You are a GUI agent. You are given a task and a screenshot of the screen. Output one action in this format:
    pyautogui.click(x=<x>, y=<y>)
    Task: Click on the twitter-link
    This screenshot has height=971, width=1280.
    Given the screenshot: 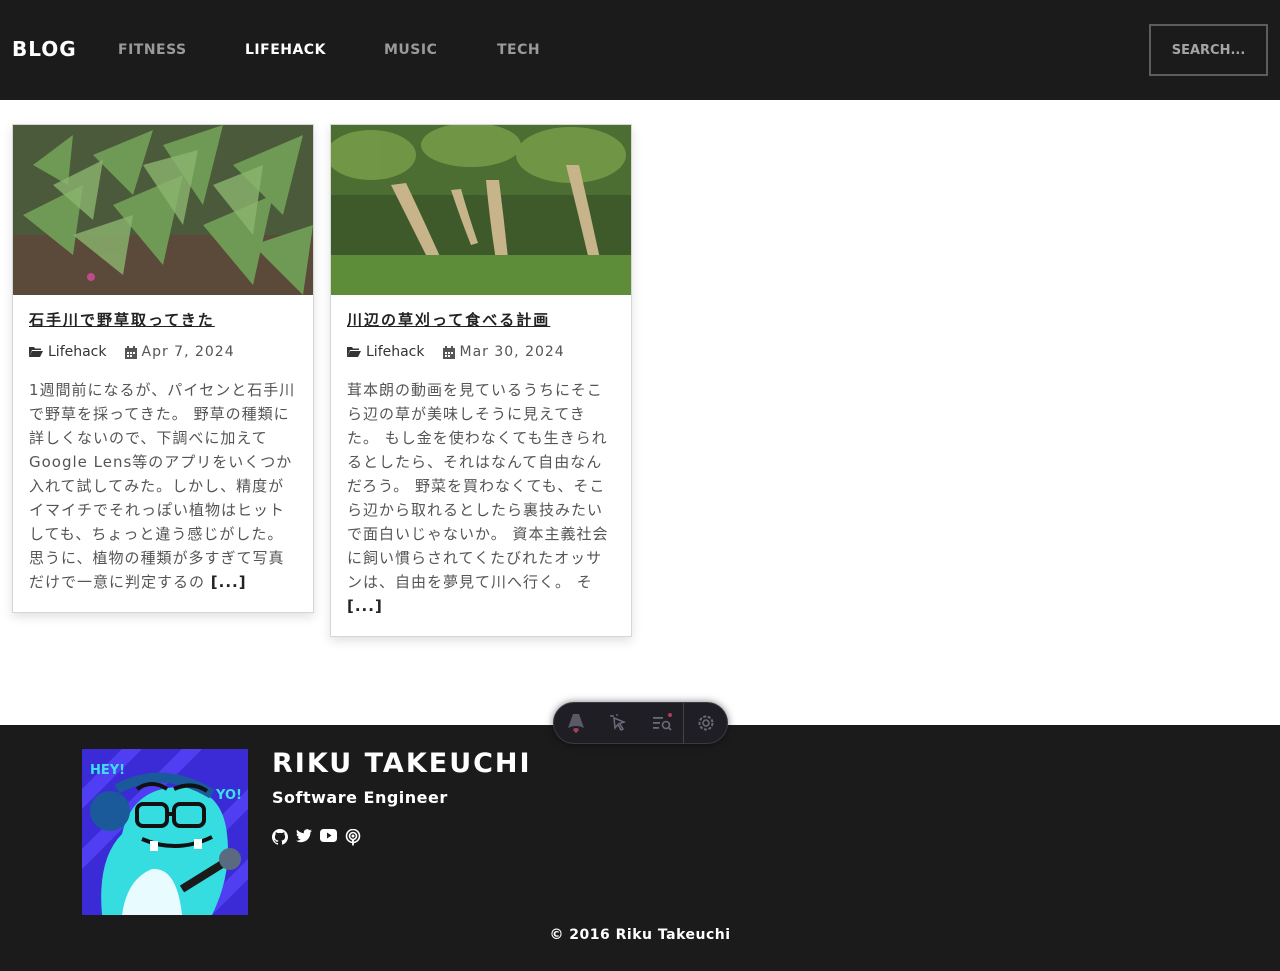 What is the action you would take?
    pyautogui.click(x=304, y=837)
    